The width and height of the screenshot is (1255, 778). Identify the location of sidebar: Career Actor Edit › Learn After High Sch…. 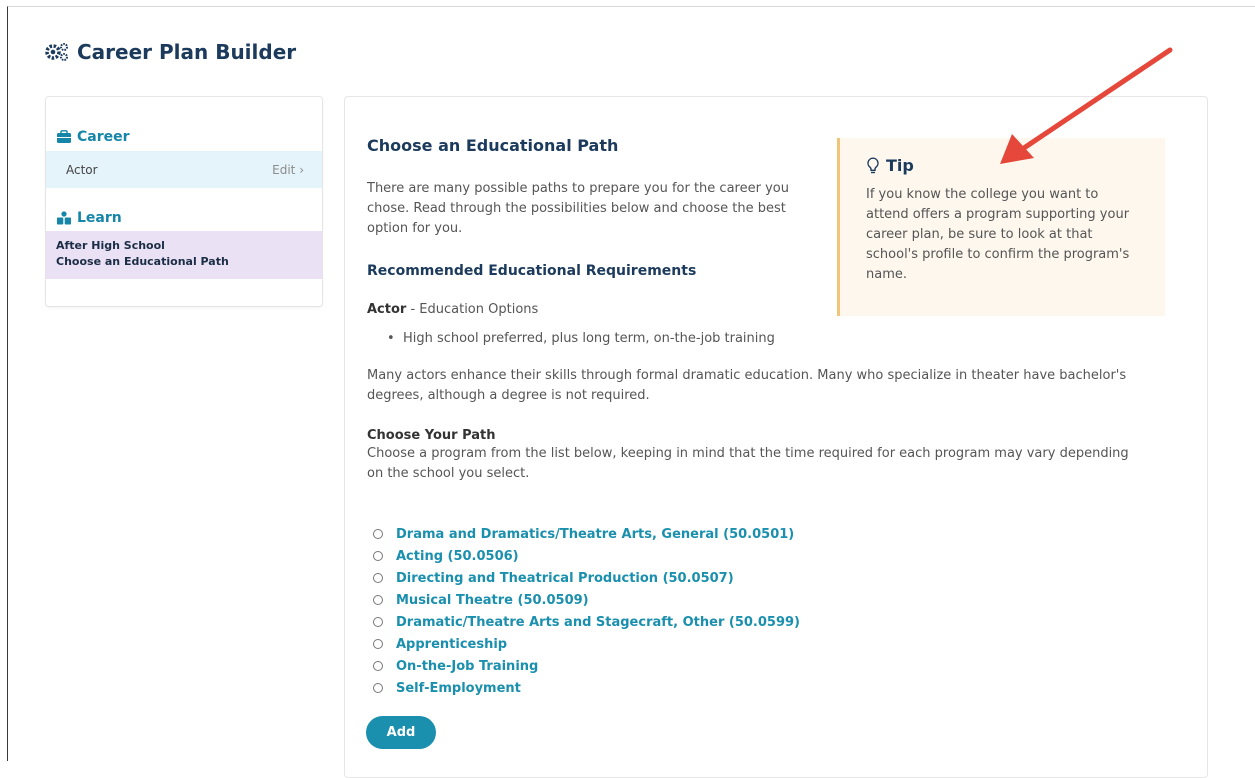
(184, 201).